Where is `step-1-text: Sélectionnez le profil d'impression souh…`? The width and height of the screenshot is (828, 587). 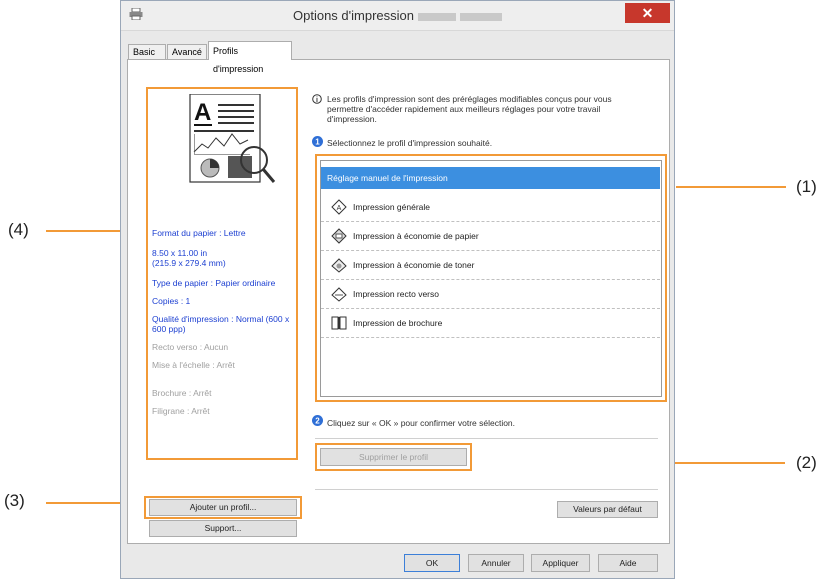
step-1-text: Sélectionnez le profil d'impression souh… is located at coordinates (410, 143).